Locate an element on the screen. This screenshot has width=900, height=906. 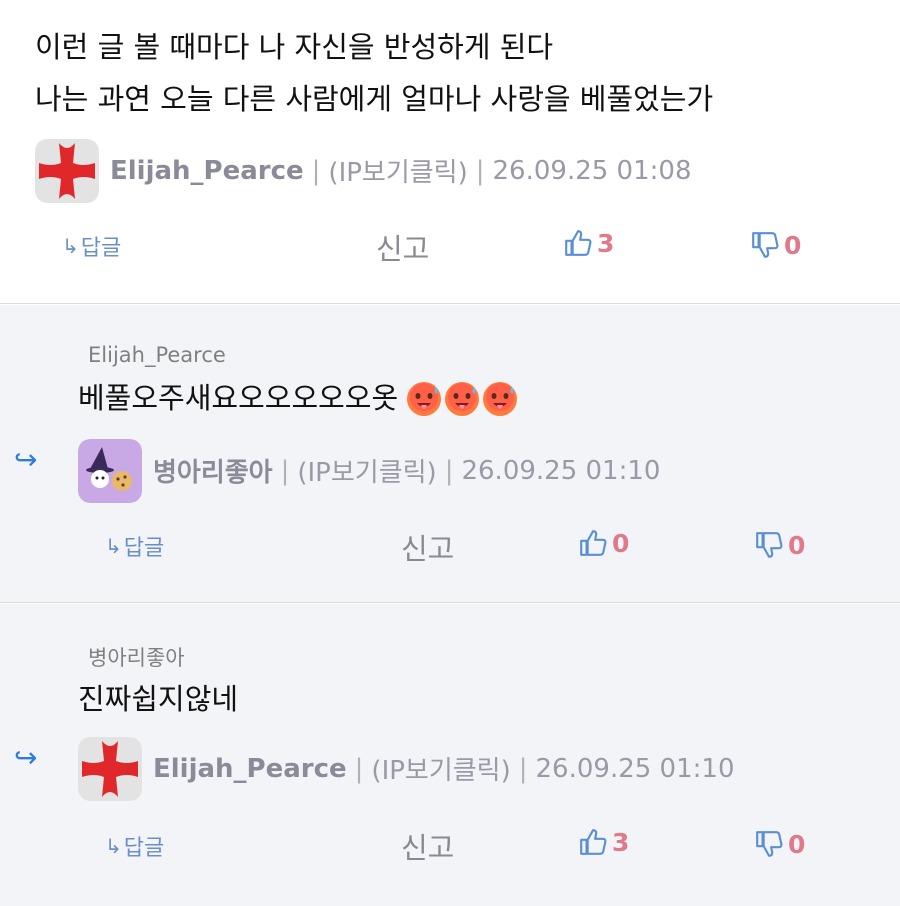
comment-text-line-1: 이런 글 볼 때마다 나 자신을 반성하게 된다 is located at coordinates (294, 47).